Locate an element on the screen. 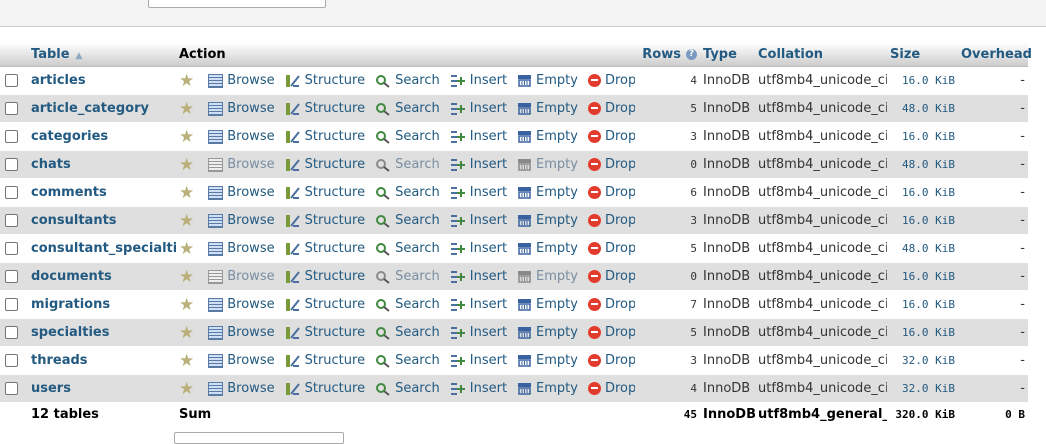 The image size is (1046, 444). header-table: Table ▲ is located at coordinates (102, 55).